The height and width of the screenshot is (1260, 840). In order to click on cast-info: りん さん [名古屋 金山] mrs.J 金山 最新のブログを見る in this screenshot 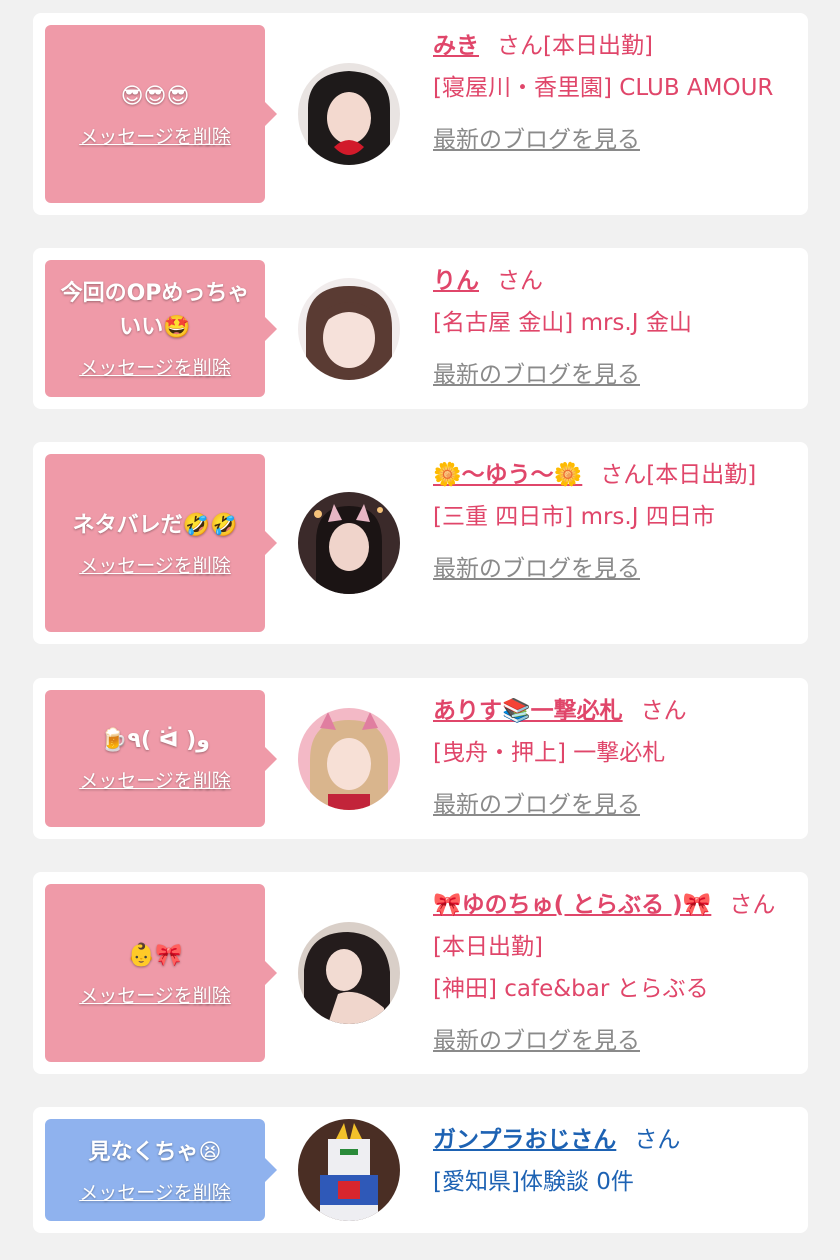, I will do `click(611, 328)`.